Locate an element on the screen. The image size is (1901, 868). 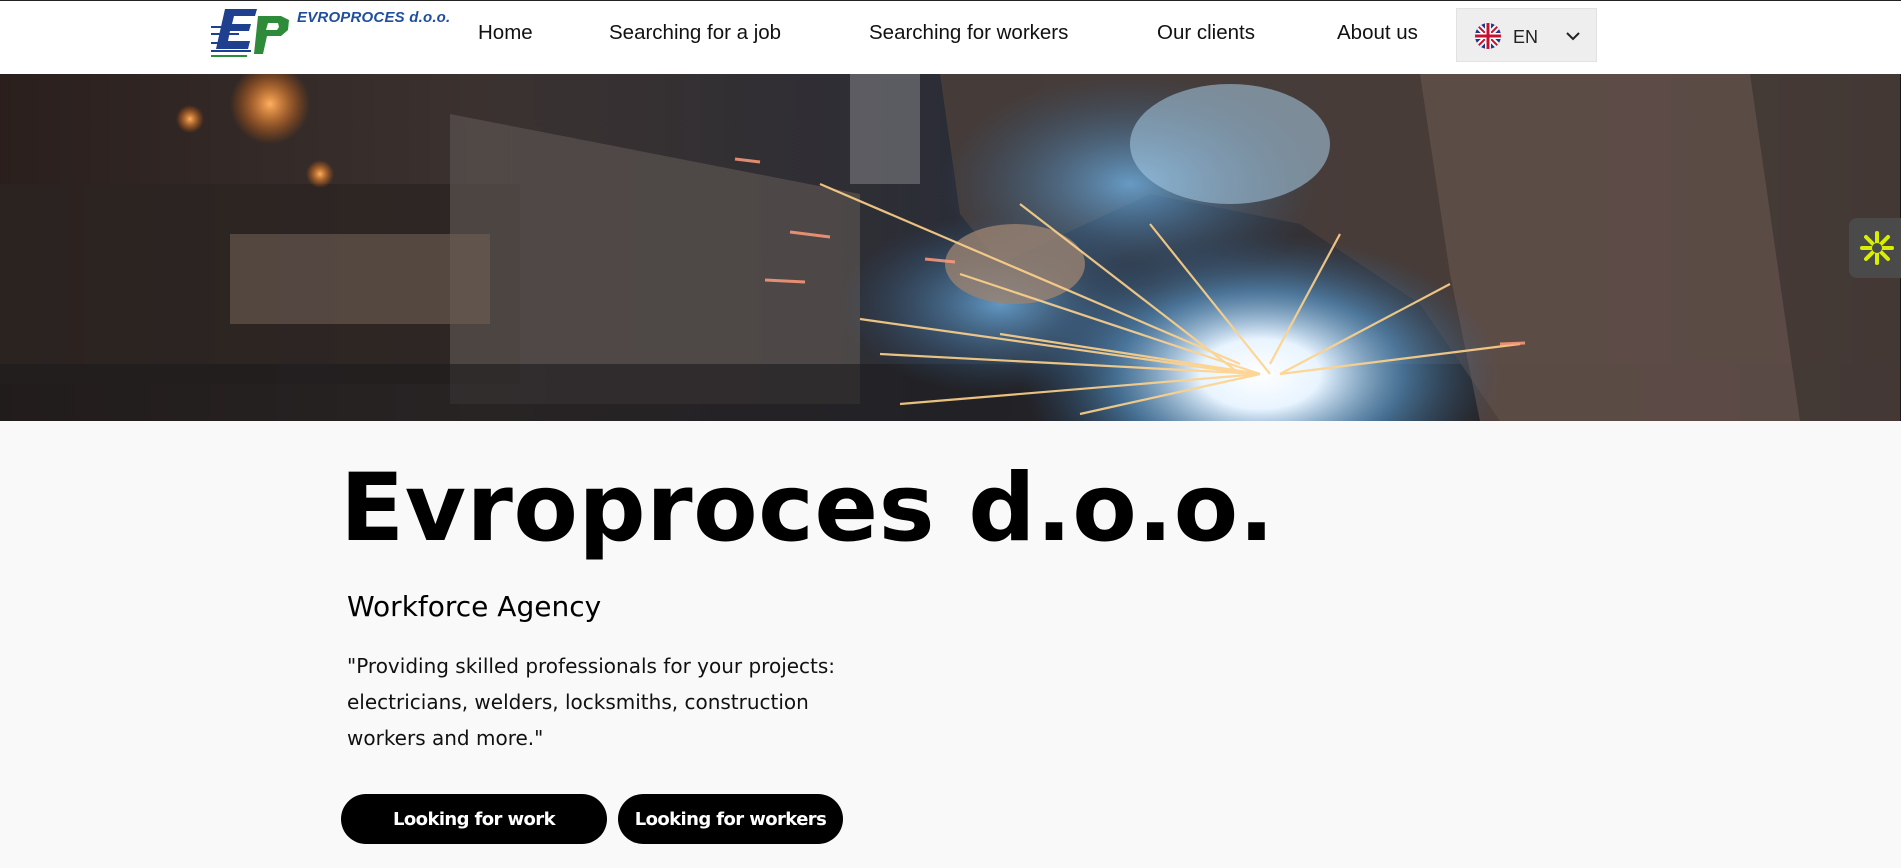
accessibility-widget is located at coordinates (1875, 248).